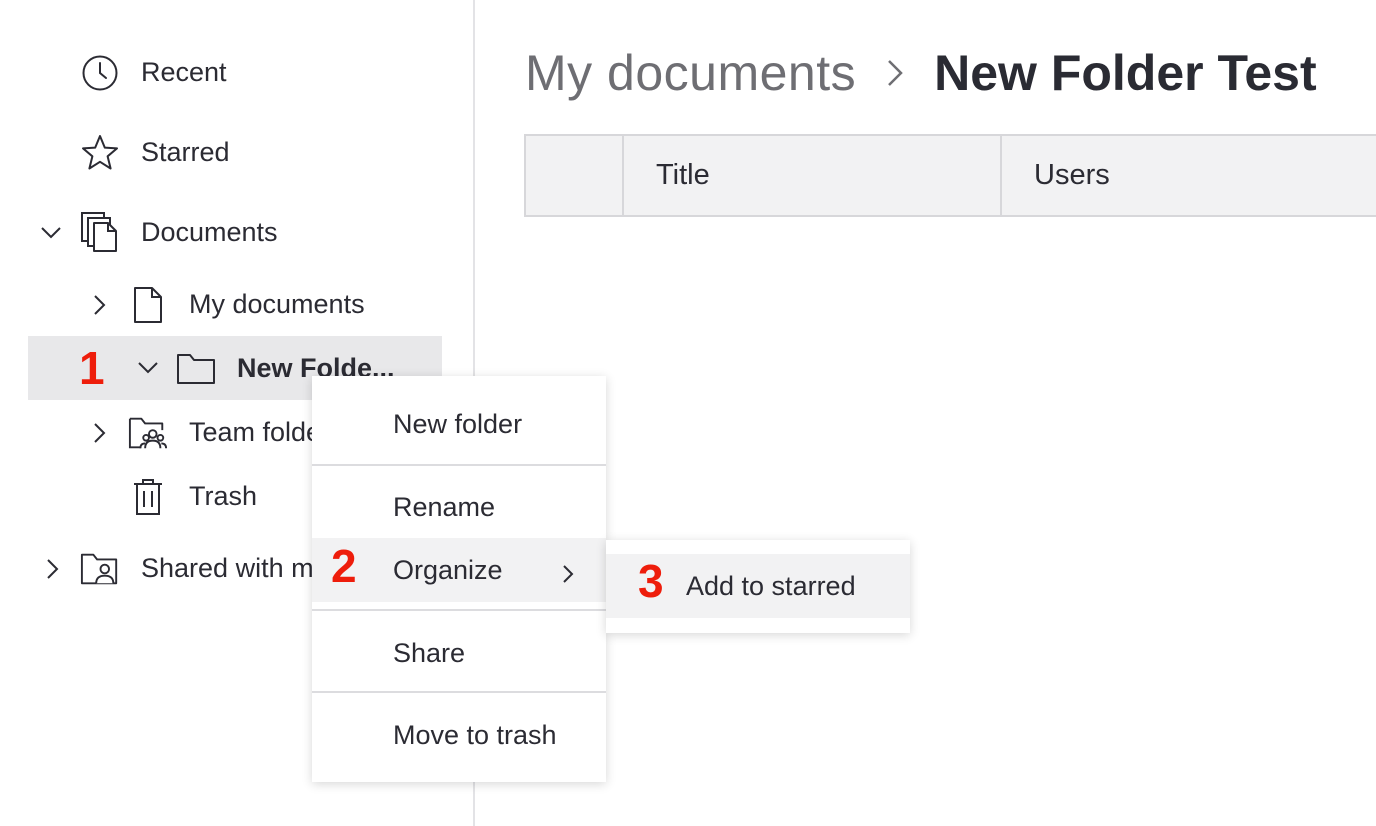 The image size is (1376, 826). I want to click on table-header: Title Users, so click(950, 175).